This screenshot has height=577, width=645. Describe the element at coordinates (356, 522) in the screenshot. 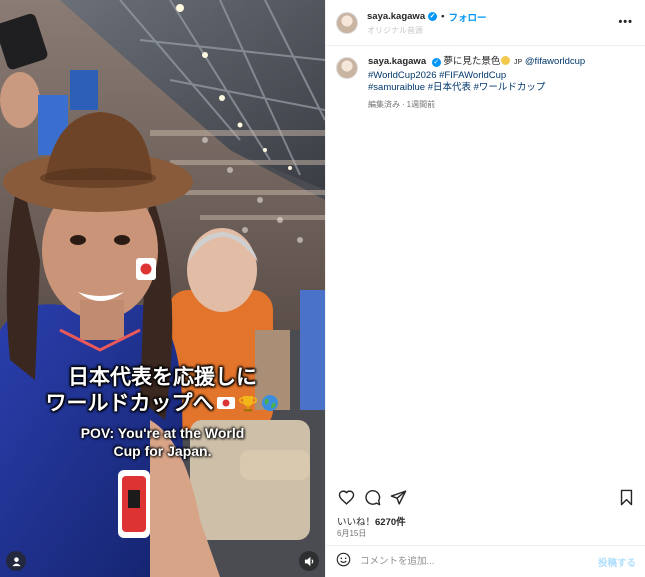

I see `likes-prefix: いいね！` at that location.